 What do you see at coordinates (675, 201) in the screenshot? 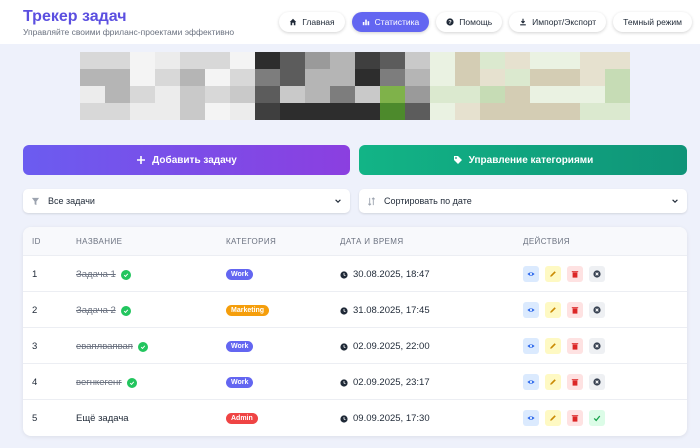
I see `chevron-down-icon` at bounding box center [675, 201].